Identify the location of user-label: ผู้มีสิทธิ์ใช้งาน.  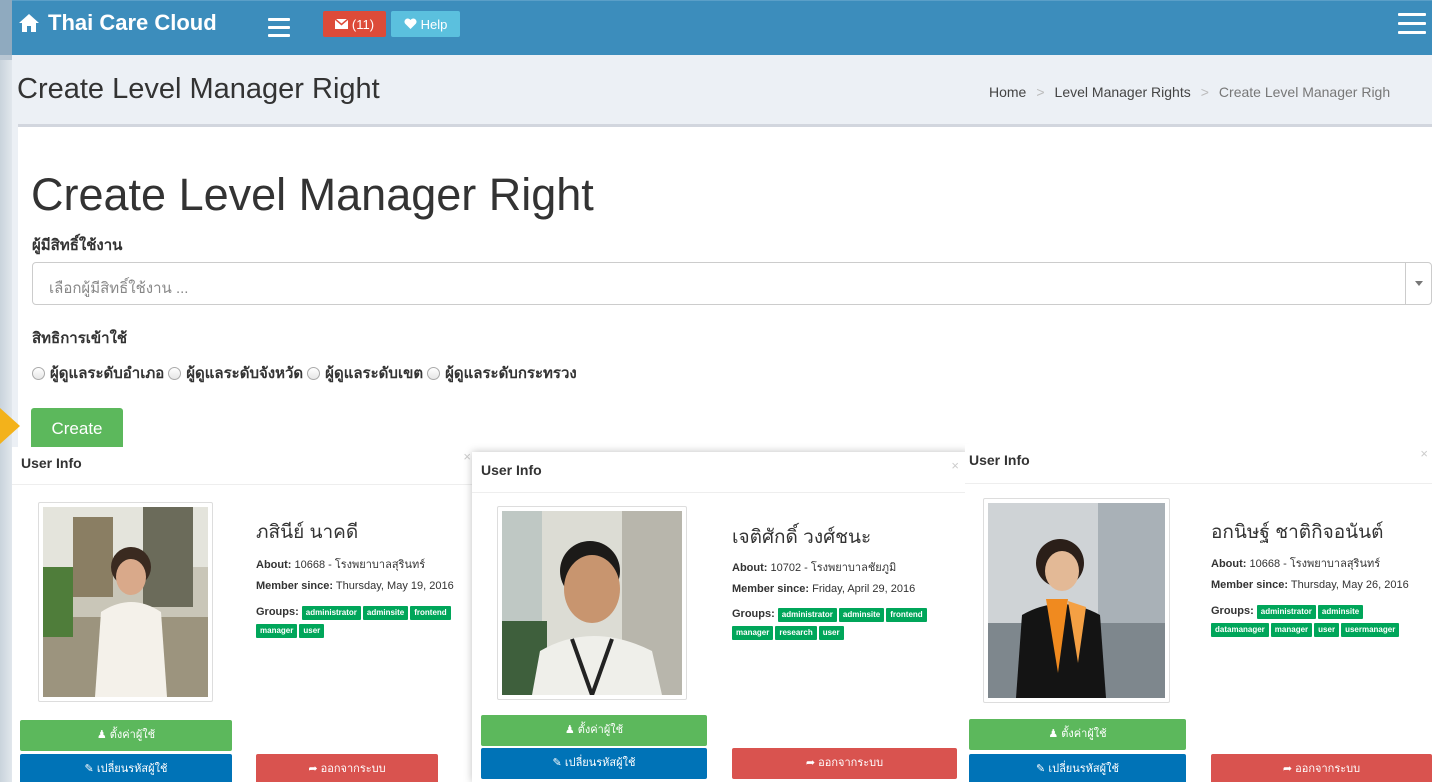
(77, 245).